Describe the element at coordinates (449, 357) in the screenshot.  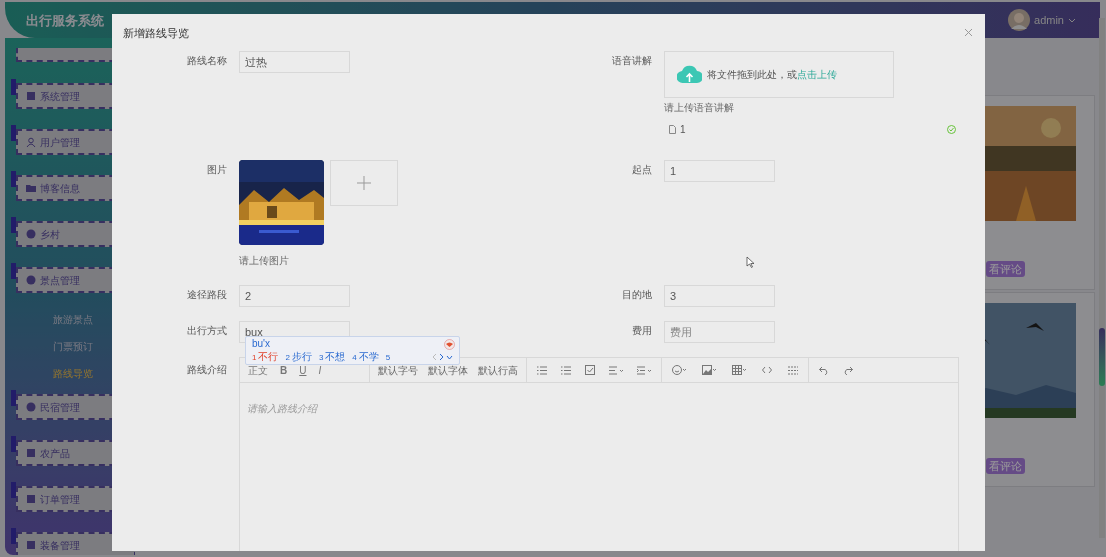
I see `expand-icon` at that location.